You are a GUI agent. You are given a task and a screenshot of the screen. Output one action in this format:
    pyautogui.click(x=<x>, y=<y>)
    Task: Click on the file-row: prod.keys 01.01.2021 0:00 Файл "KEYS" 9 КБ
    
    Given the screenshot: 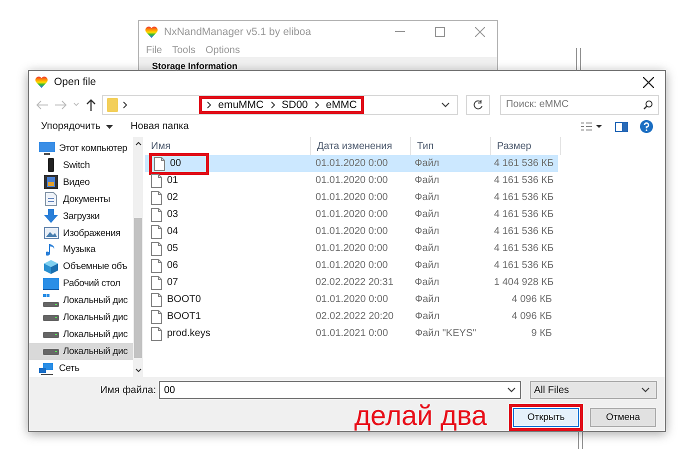 What is the action you would take?
    pyautogui.click(x=351, y=333)
    